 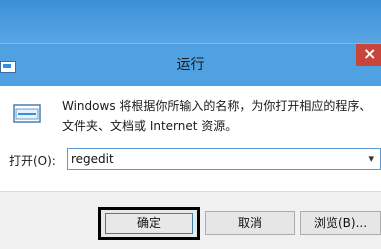 What do you see at coordinates (368, 55) in the screenshot?
I see `close-button` at bounding box center [368, 55].